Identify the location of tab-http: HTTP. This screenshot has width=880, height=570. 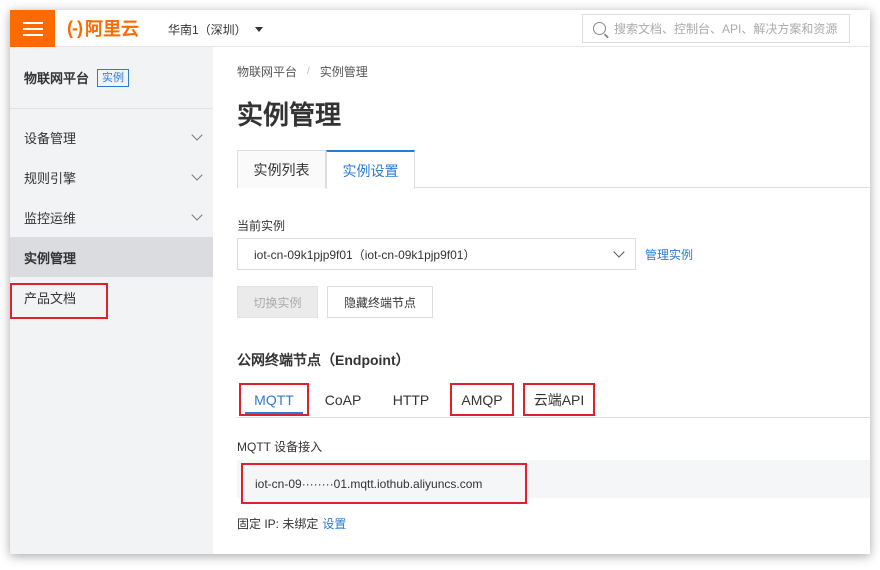
(411, 399).